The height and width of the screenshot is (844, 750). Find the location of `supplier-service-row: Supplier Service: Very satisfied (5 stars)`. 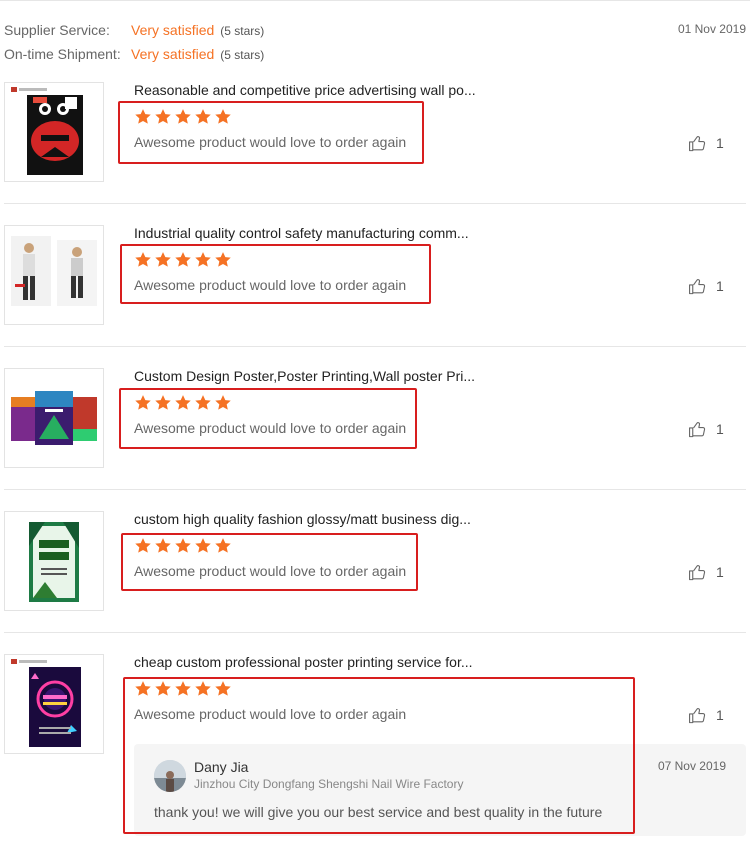

supplier-service-row: Supplier Service: Very satisfied (5 stars) is located at coordinates (134, 30).